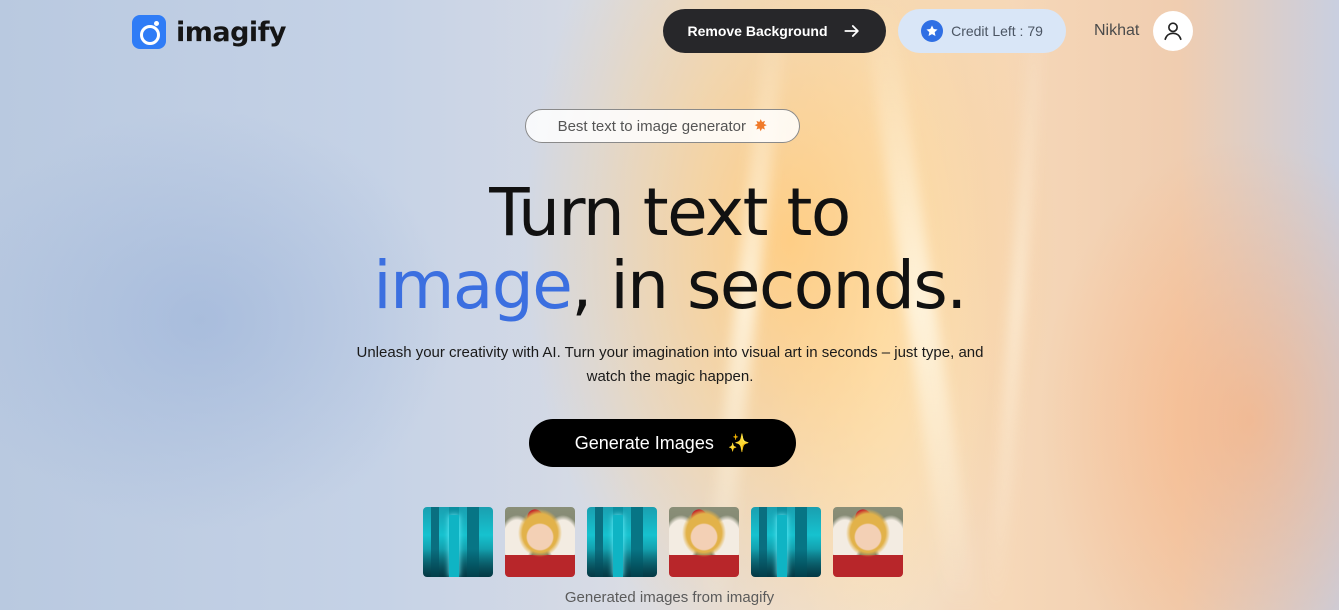 The width and height of the screenshot is (1339, 610). I want to click on credits-button: Credit Left : 79, so click(982, 31).